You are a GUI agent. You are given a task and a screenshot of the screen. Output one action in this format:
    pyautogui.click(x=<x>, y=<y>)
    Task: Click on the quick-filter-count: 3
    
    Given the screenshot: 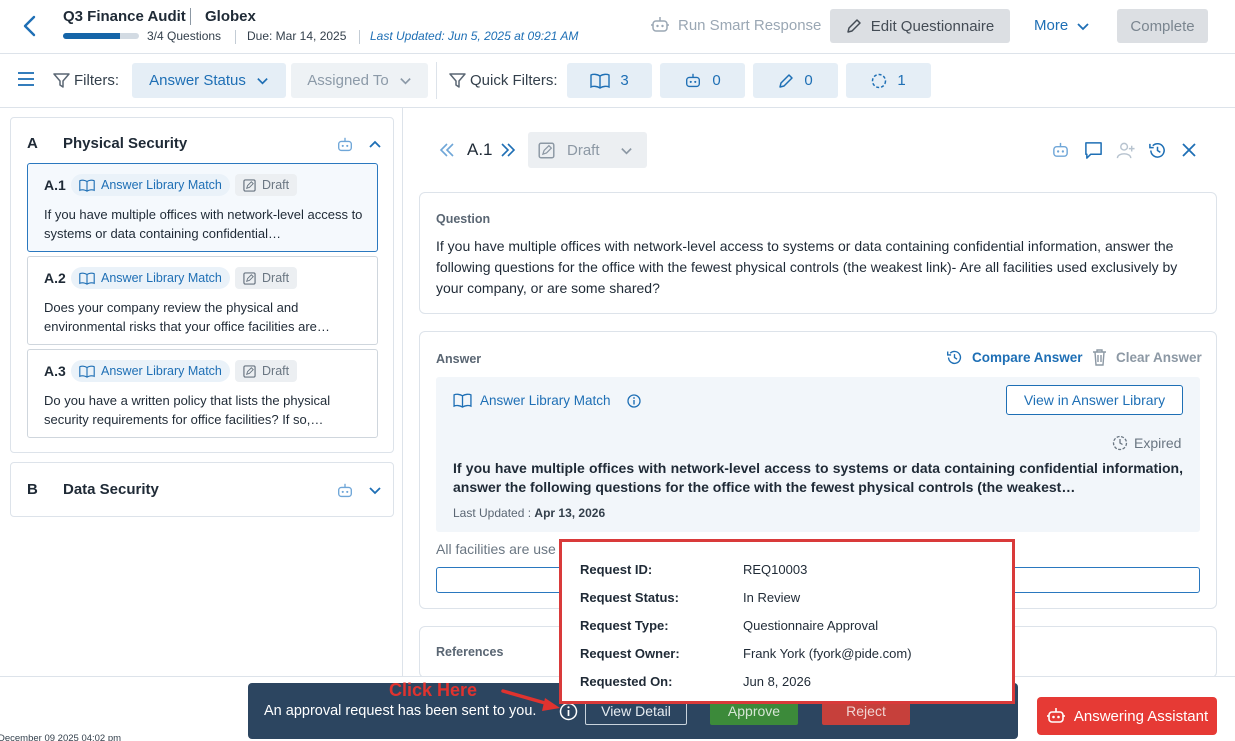 What is the action you would take?
    pyautogui.click(x=624, y=80)
    